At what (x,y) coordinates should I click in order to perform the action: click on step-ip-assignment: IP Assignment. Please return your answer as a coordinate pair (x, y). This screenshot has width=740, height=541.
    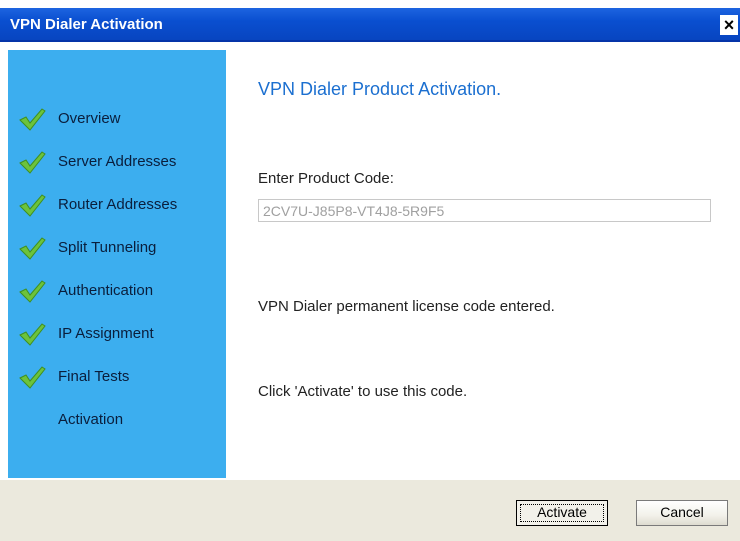
    Looking at the image, I should click on (120, 334).